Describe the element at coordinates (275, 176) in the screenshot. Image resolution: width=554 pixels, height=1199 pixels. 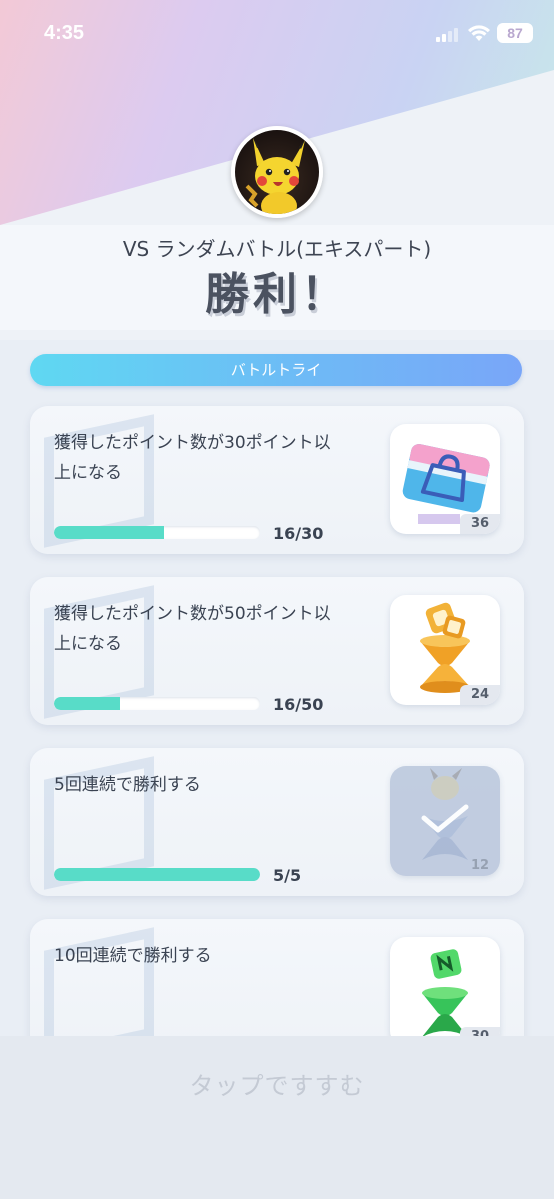
I see `pikachu-icon` at that location.